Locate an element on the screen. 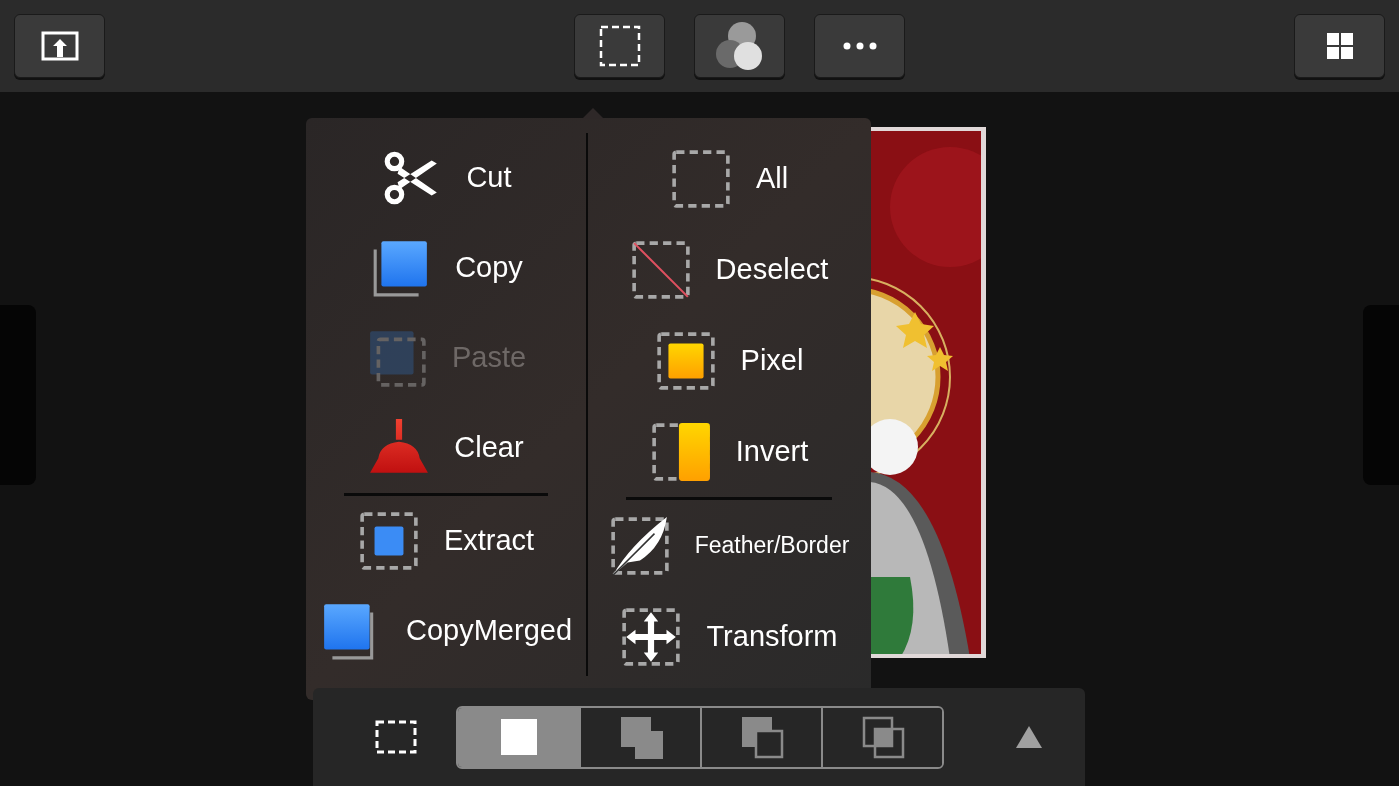 The image size is (1399, 786). menu-item-label: Extract is located at coordinates (489, 541).